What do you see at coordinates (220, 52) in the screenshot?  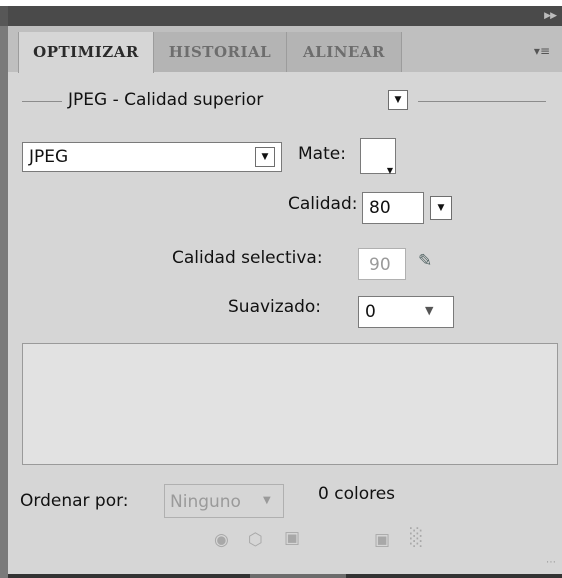 I see `tab-historial: HISTORIAL` at bounding box center [220, 52].